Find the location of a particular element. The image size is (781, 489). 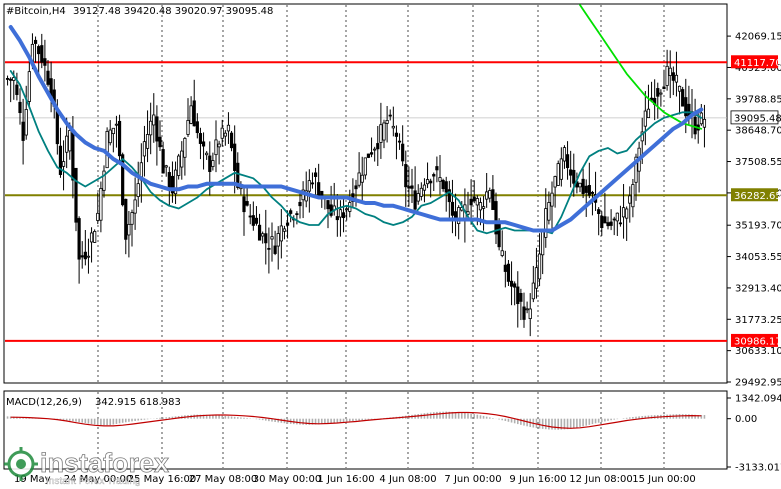

watermark-brand: instaforex is located at coordinates (104, 463).